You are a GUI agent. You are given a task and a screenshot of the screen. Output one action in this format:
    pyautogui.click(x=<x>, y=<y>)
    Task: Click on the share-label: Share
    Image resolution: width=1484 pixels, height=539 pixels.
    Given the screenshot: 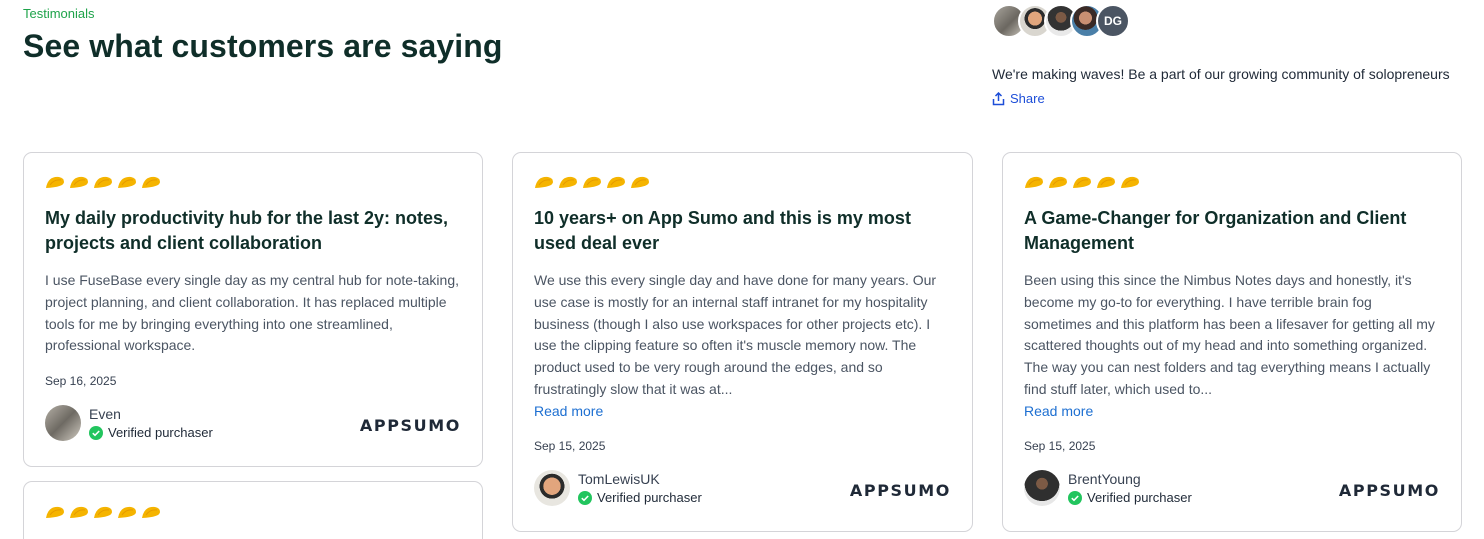 What is the action you would take?
    pyautogui.click(x=1027, y=98)
    